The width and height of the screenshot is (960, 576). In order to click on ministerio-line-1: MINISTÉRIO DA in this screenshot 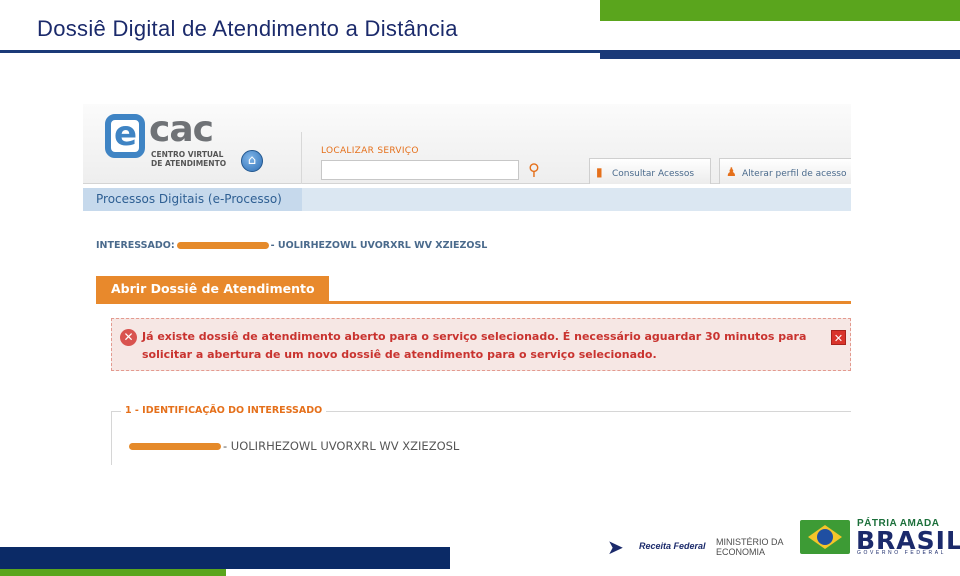, I will do `click(750, 542)`.